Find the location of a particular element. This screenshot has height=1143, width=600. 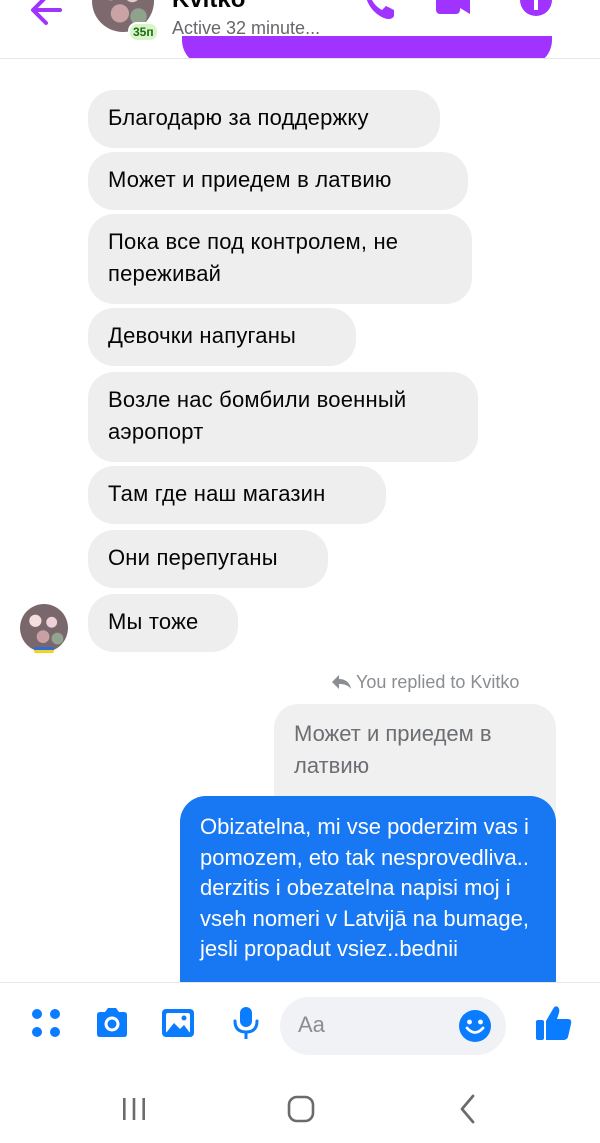

emoji-icon is located at coordinates (475, 1026).